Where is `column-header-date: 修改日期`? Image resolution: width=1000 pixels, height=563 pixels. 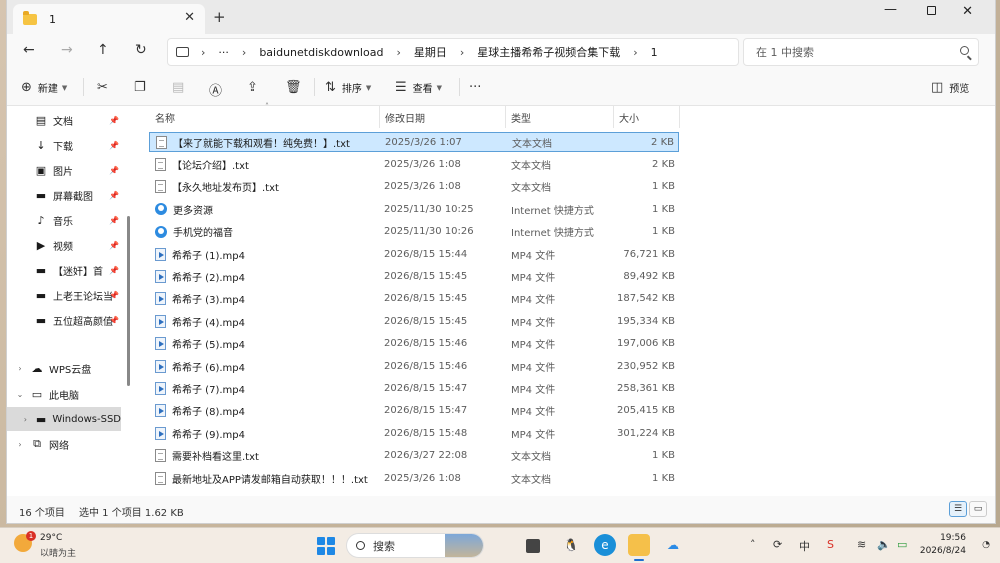 column-header-date: 修改日期 is located at coordinates (442, 117).